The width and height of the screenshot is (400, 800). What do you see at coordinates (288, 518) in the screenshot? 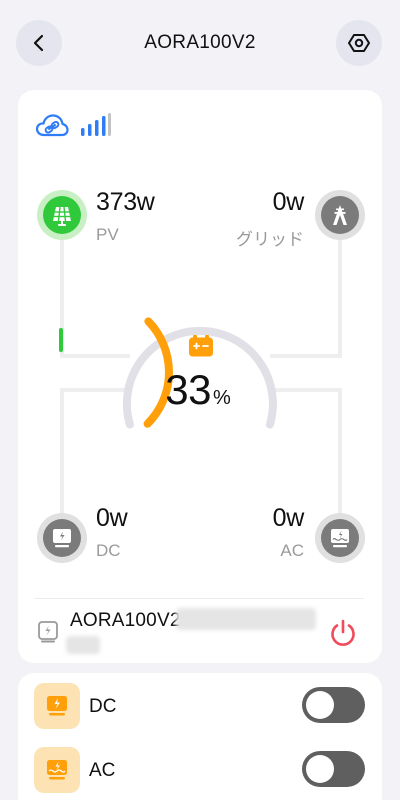
I see `ac-power-value: 0w` at bounding box center [288, 518].